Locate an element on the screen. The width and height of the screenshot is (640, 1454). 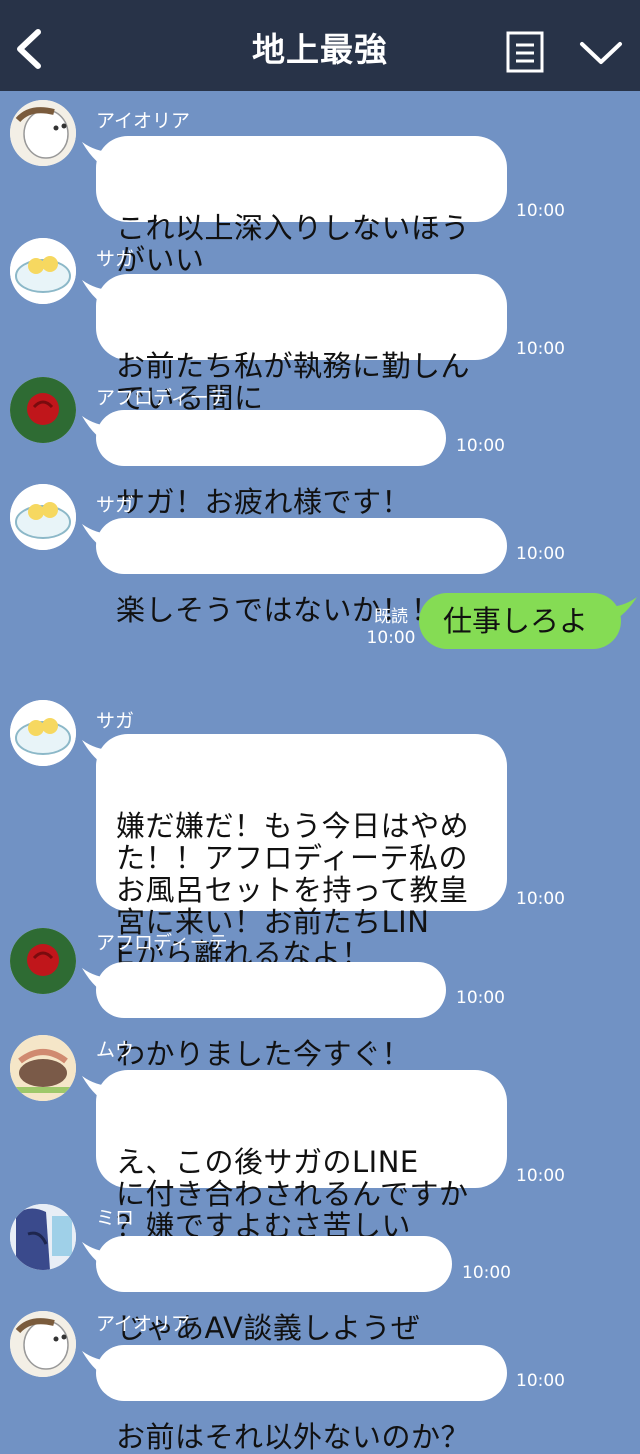
read-status: 既読 10:00 is located at coordinates (391, 628).